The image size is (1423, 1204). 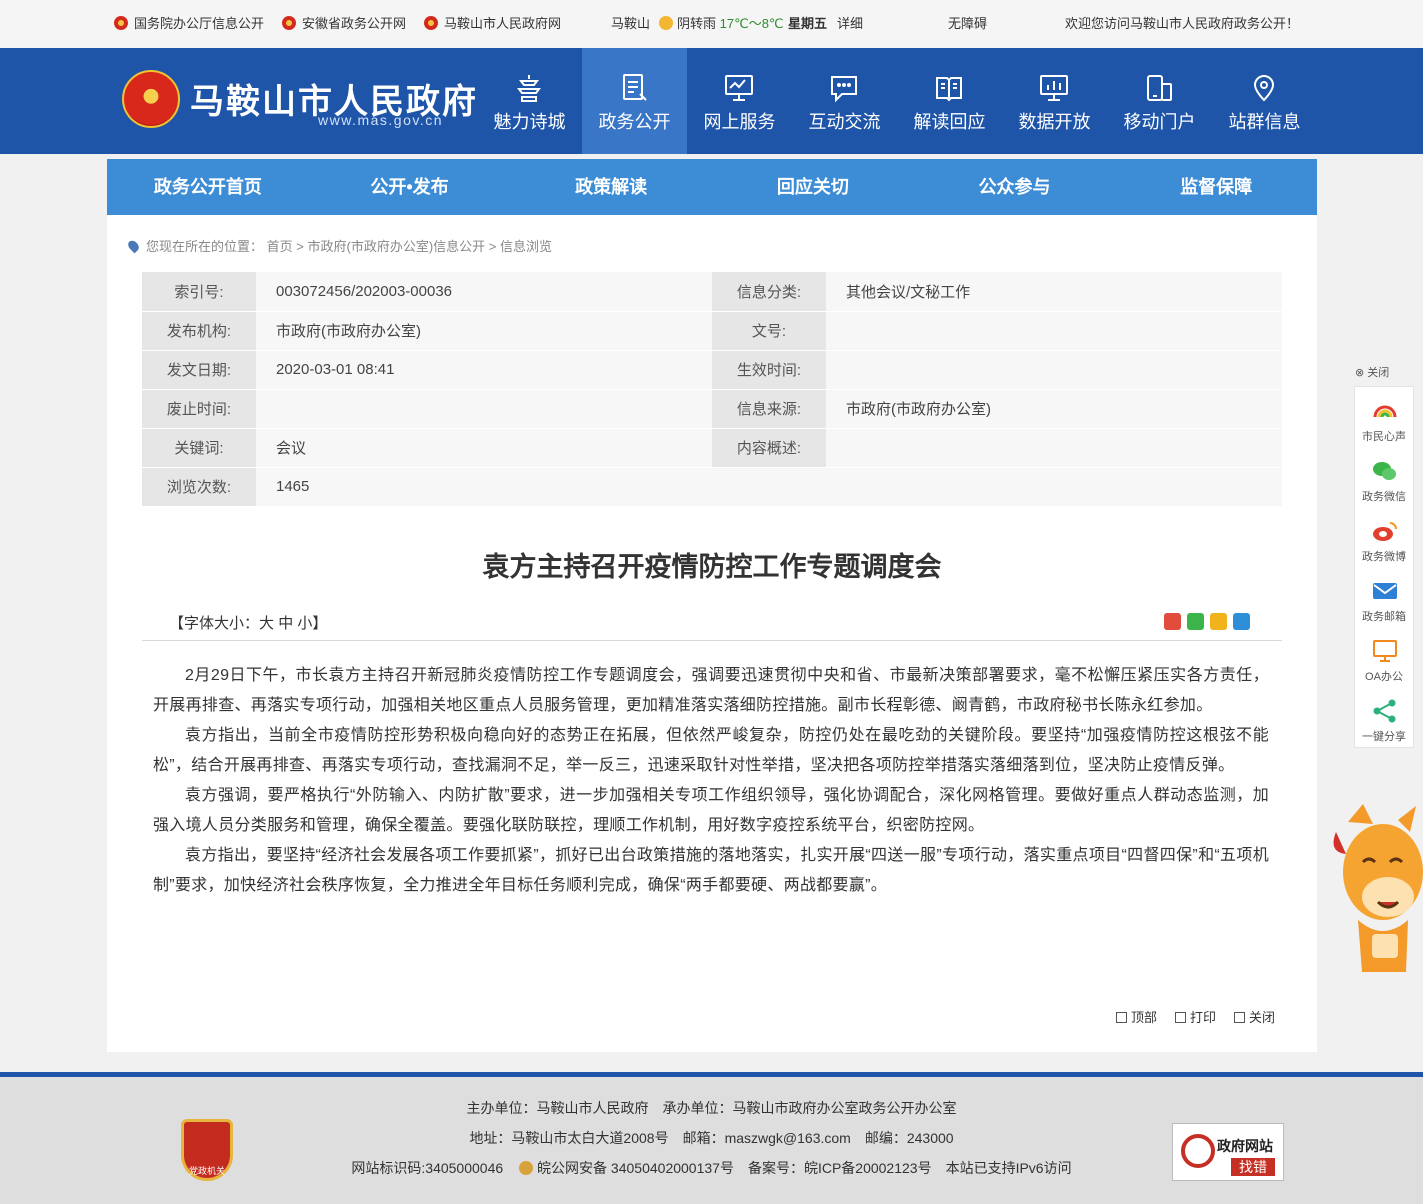 I want to click on open-book-icon, so click(x=949, y=89).